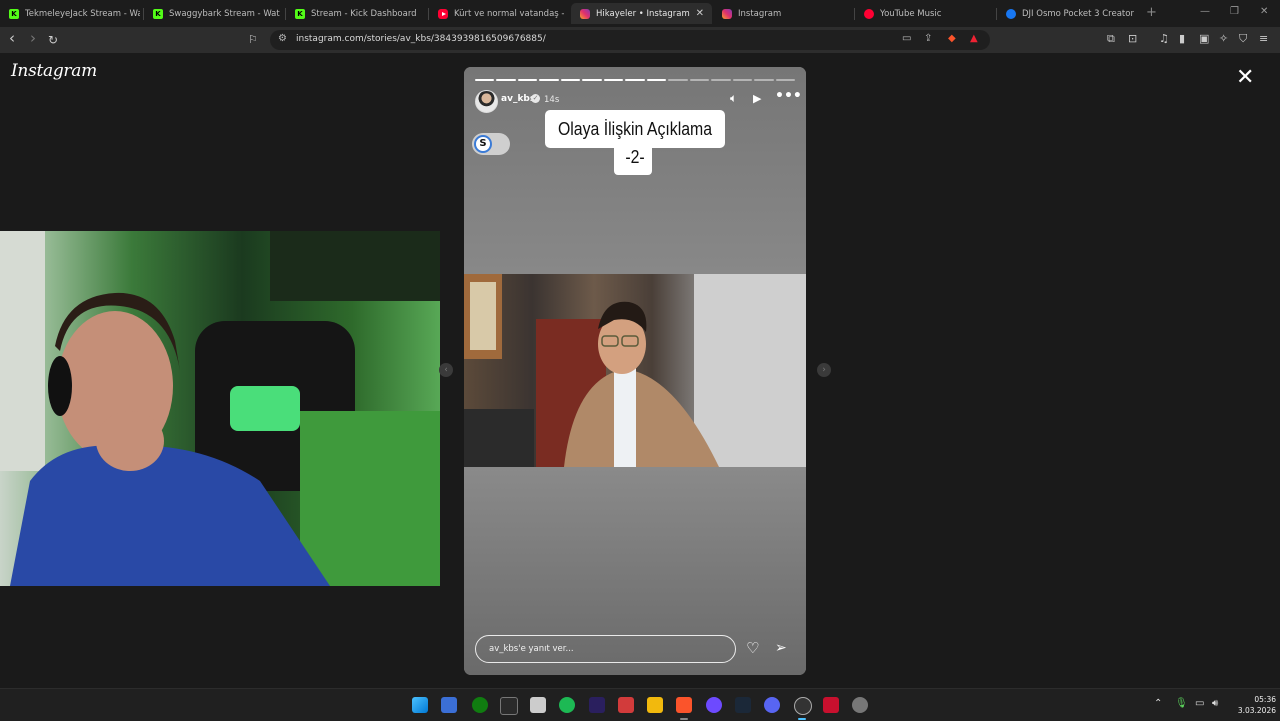  What do you see at coordinates (1199, 703) in the screenshot?
I see `network-icon: ▭` at bounding box center [1199, 703].